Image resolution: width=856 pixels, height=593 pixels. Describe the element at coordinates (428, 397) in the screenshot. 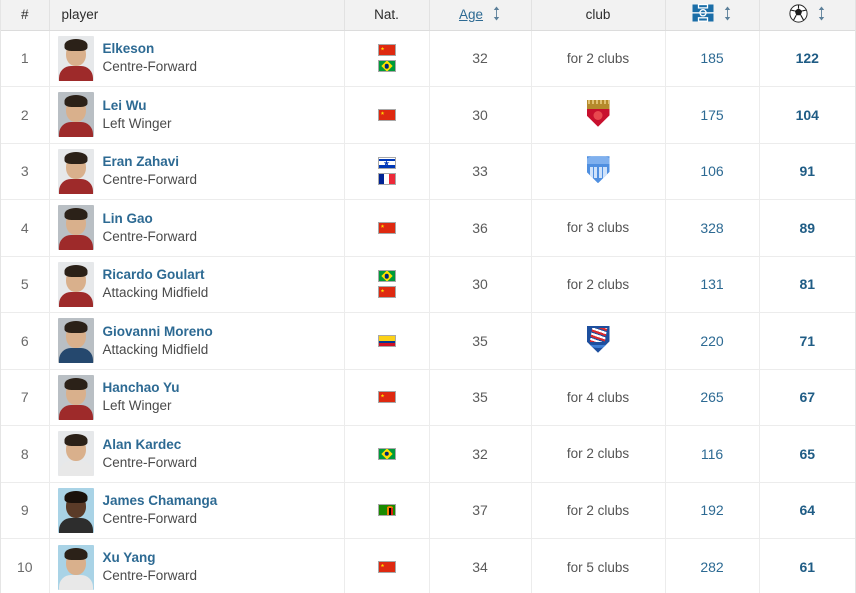

I see `table-row: 7 Hanchao Yu Left Winger 35 for 4 clubs 265 67` at that location.